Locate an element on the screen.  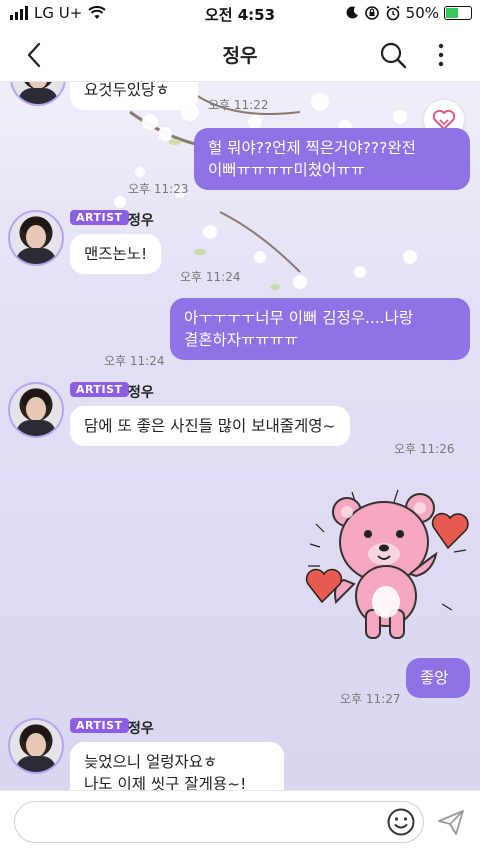
chat-title: 정우 is located at coordinates (240, 56).